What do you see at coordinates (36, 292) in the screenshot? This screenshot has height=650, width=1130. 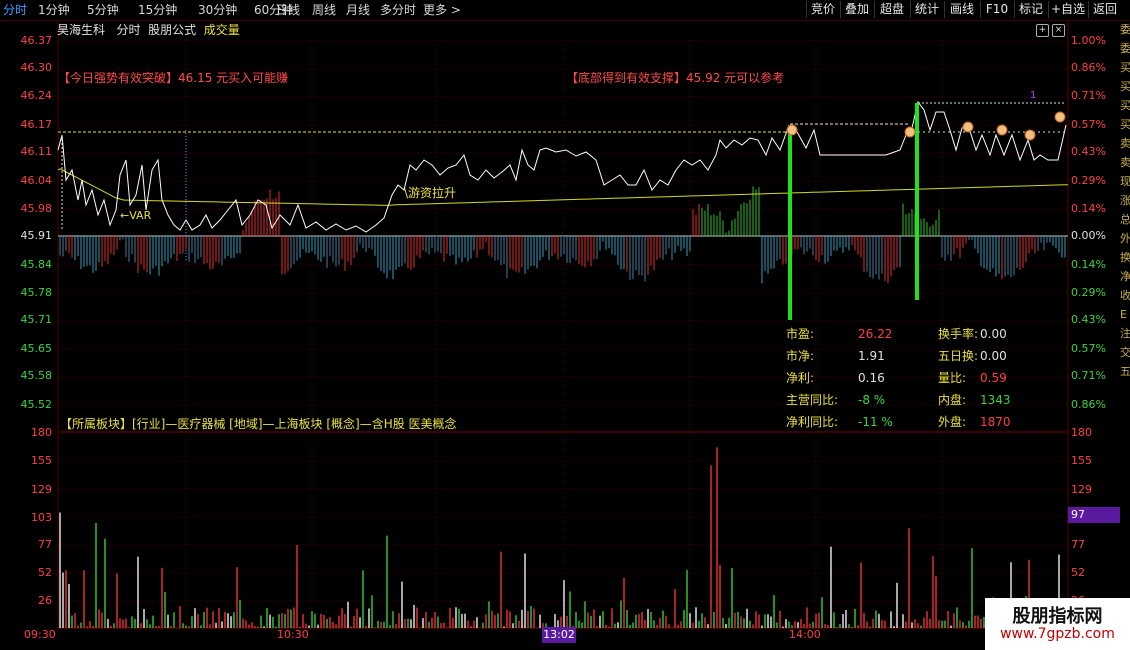 I see `price-tick: 45.78` at bounding box center [36, 292].